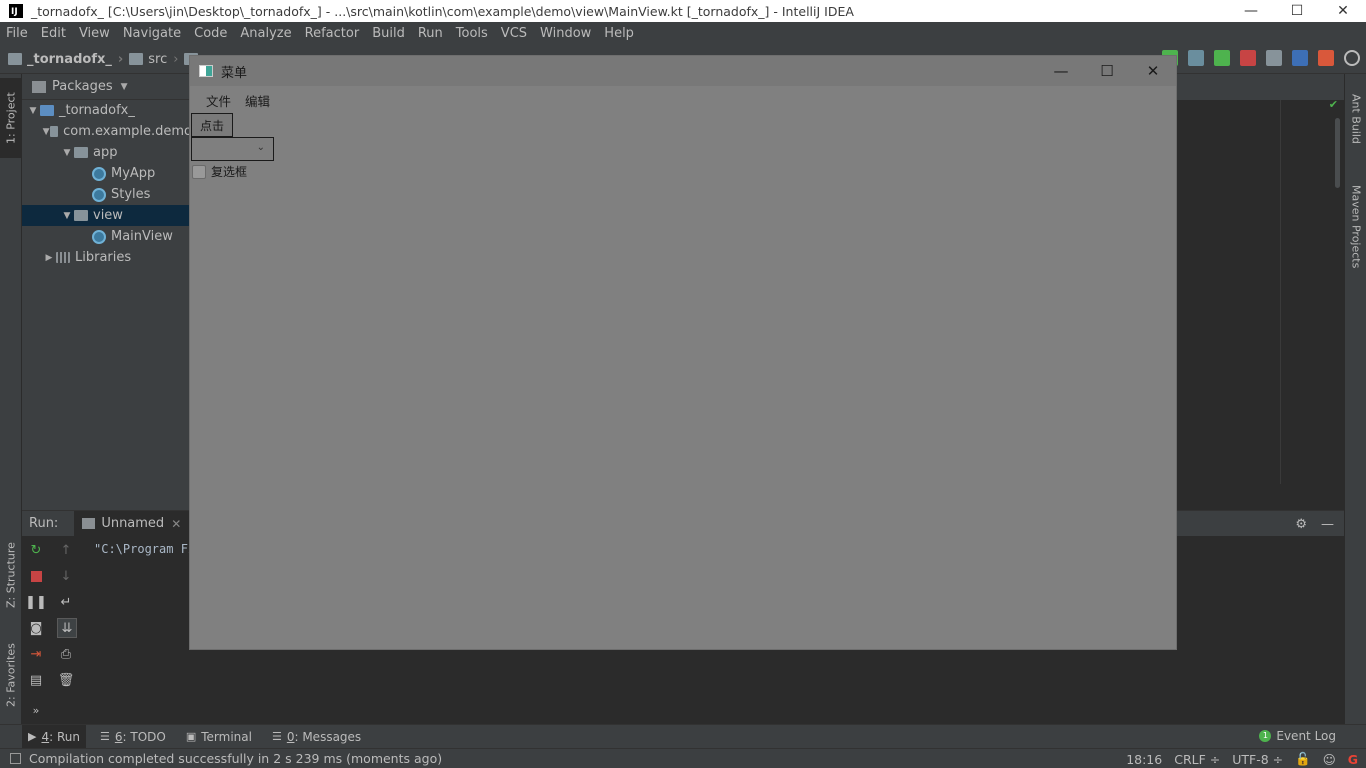 The image size is (1366, 768). Describe the element at coordinates (15, 758) in the screenshot. I see `toggle-tool-windows-icon` at that location.